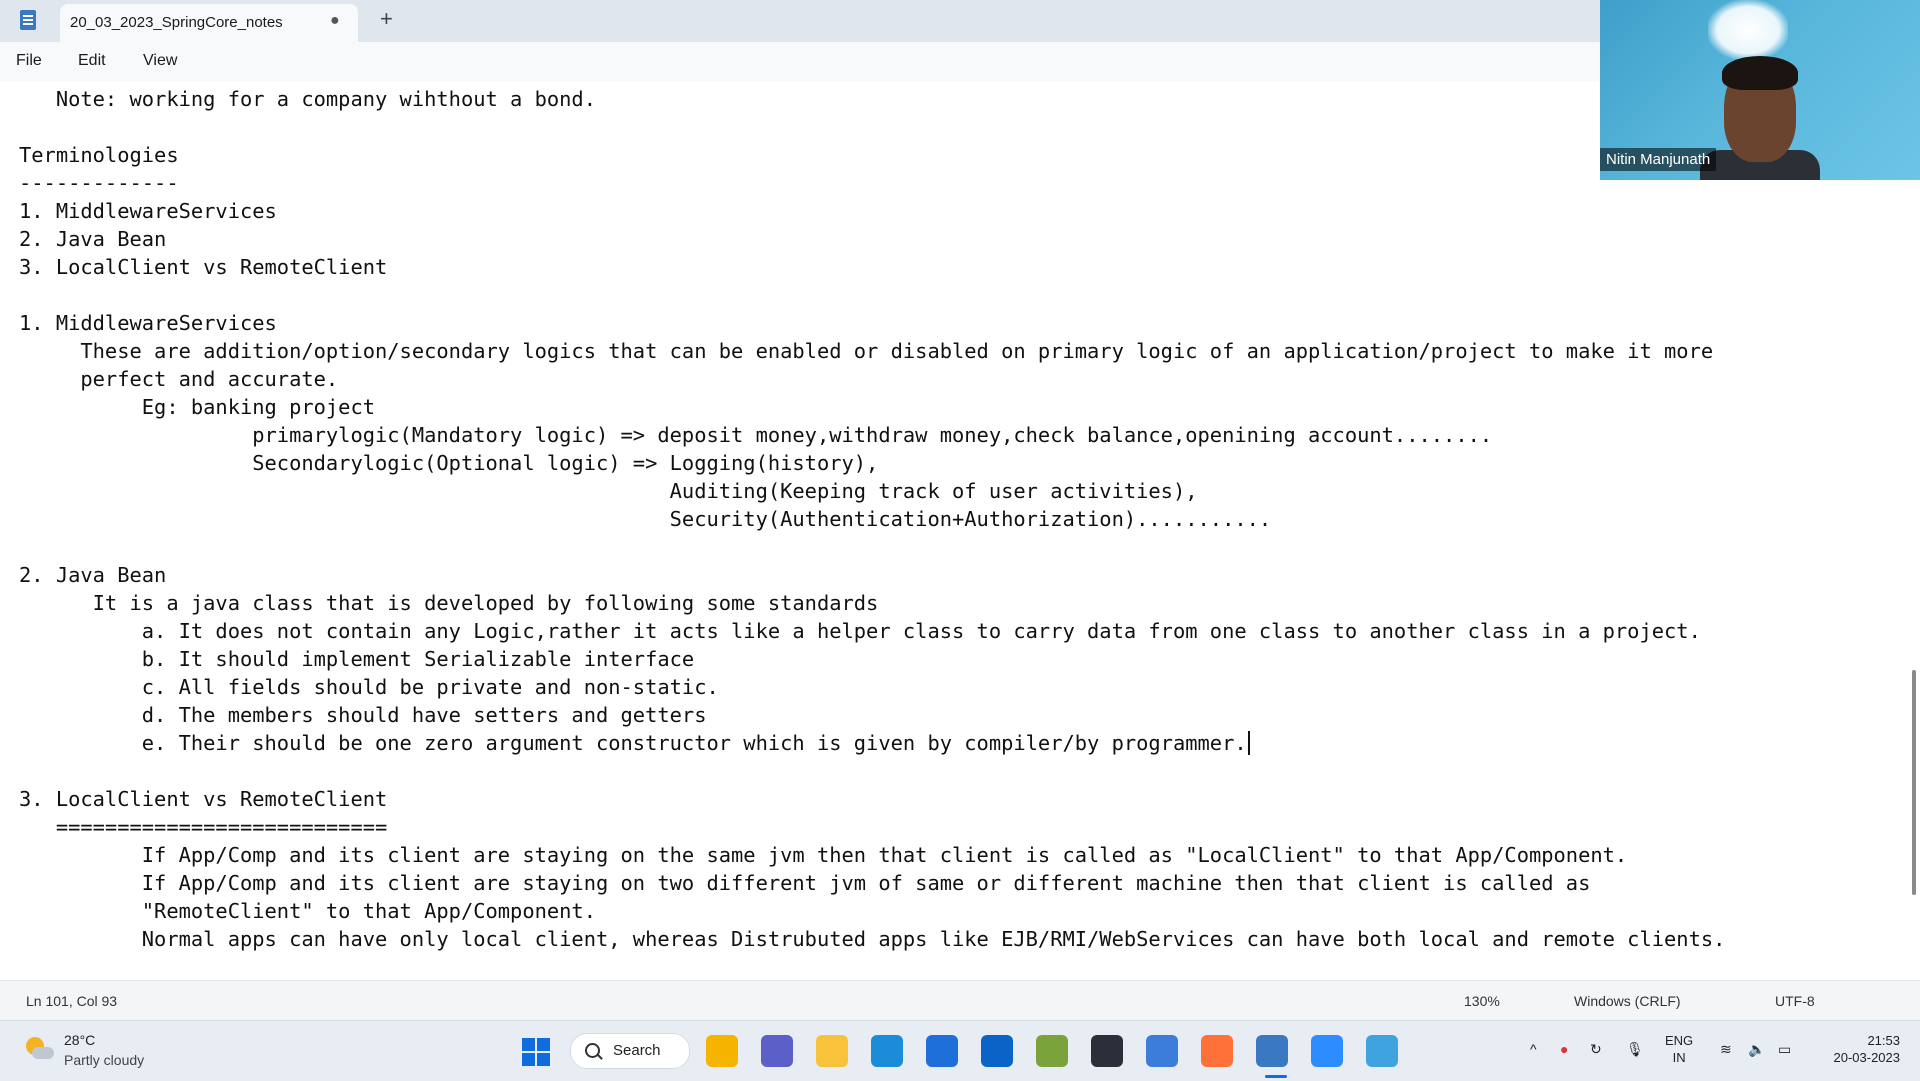  I want to click on store-icon, so click(942, 1051).